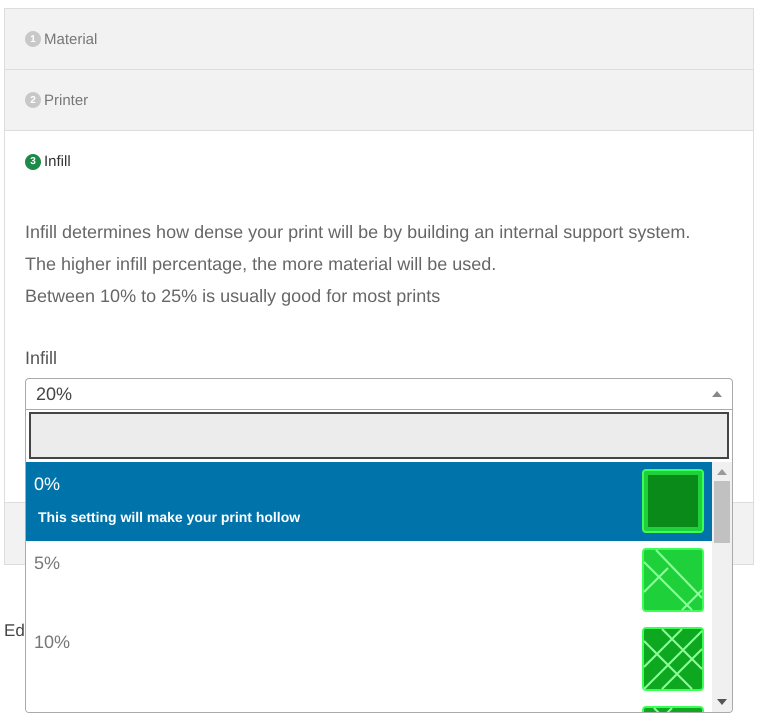 This screenshot has height=722, width=764. What do you see at coordinates (52, 642) in the screenshot?
I see `option-label: 10%` at bounding box center [52, 642].